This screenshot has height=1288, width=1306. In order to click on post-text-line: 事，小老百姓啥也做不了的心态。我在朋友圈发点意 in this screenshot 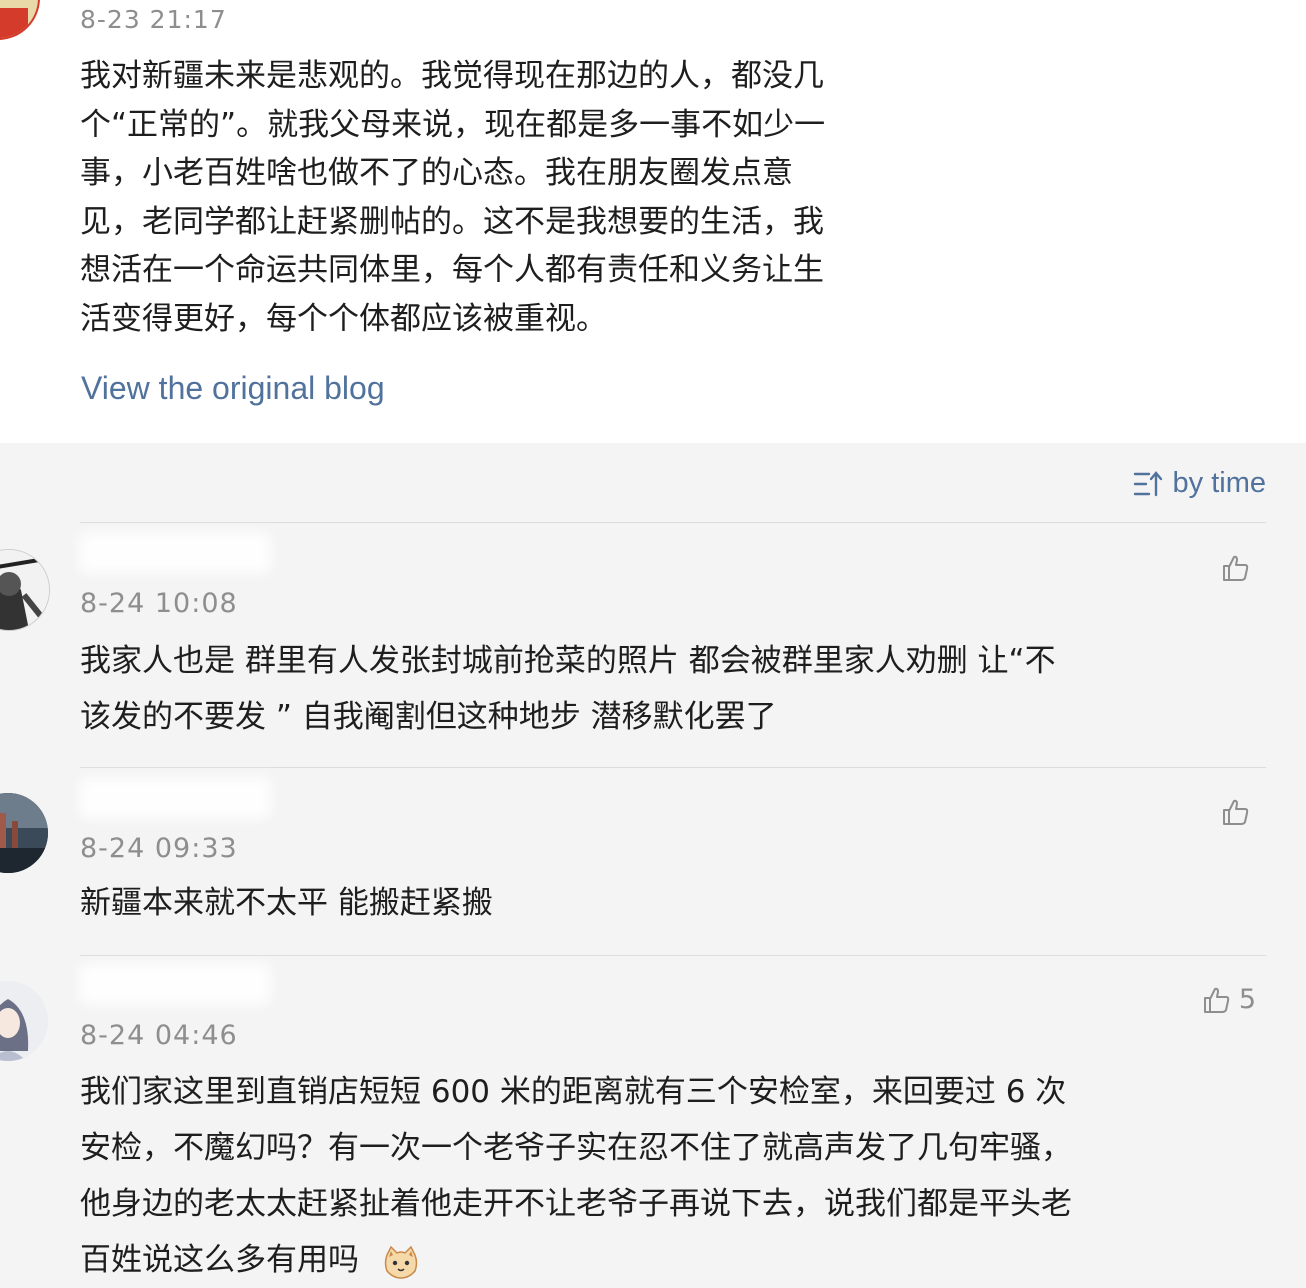, I will do `click(436, 173)`.